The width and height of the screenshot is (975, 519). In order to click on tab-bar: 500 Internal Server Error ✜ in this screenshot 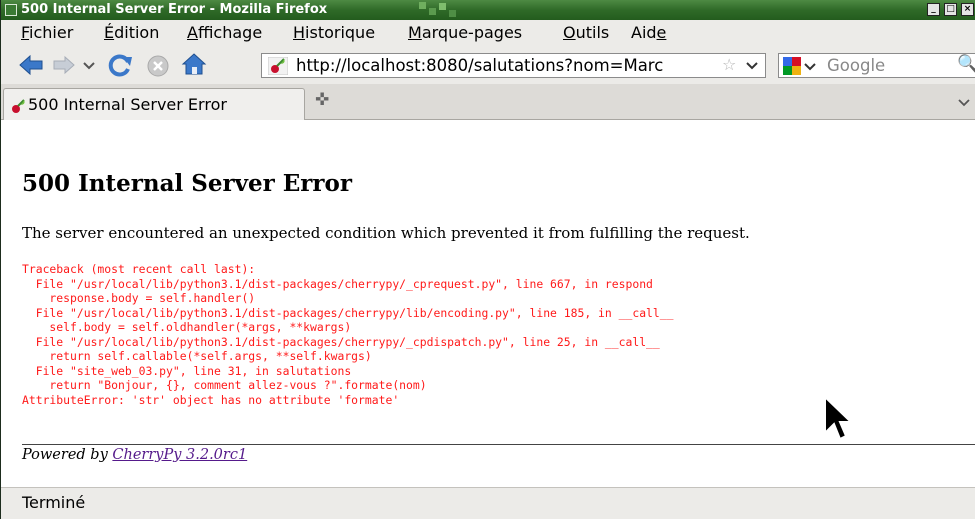, I will do `click(488, 102)`.